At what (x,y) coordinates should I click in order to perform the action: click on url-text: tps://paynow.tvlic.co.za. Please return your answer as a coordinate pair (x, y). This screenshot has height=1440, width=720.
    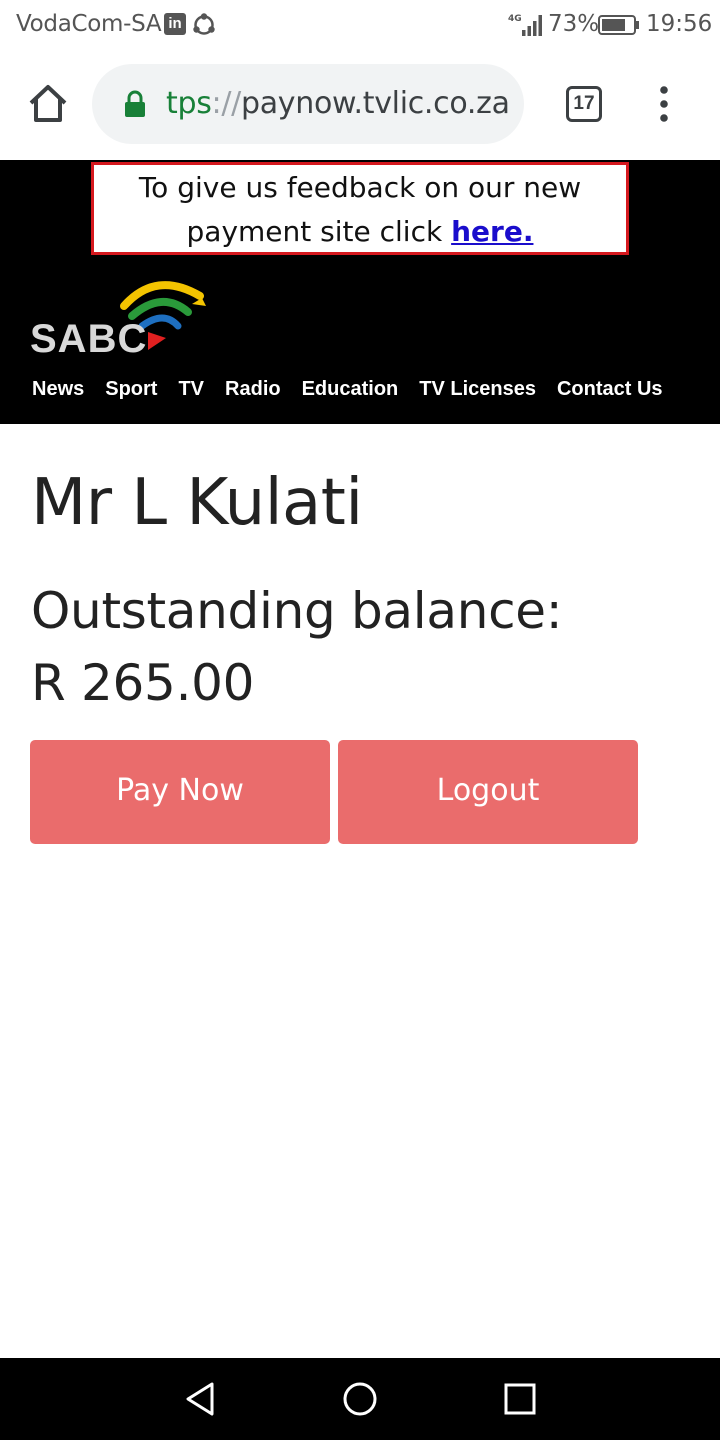
    Looking at the image, I should click on (338, 103).